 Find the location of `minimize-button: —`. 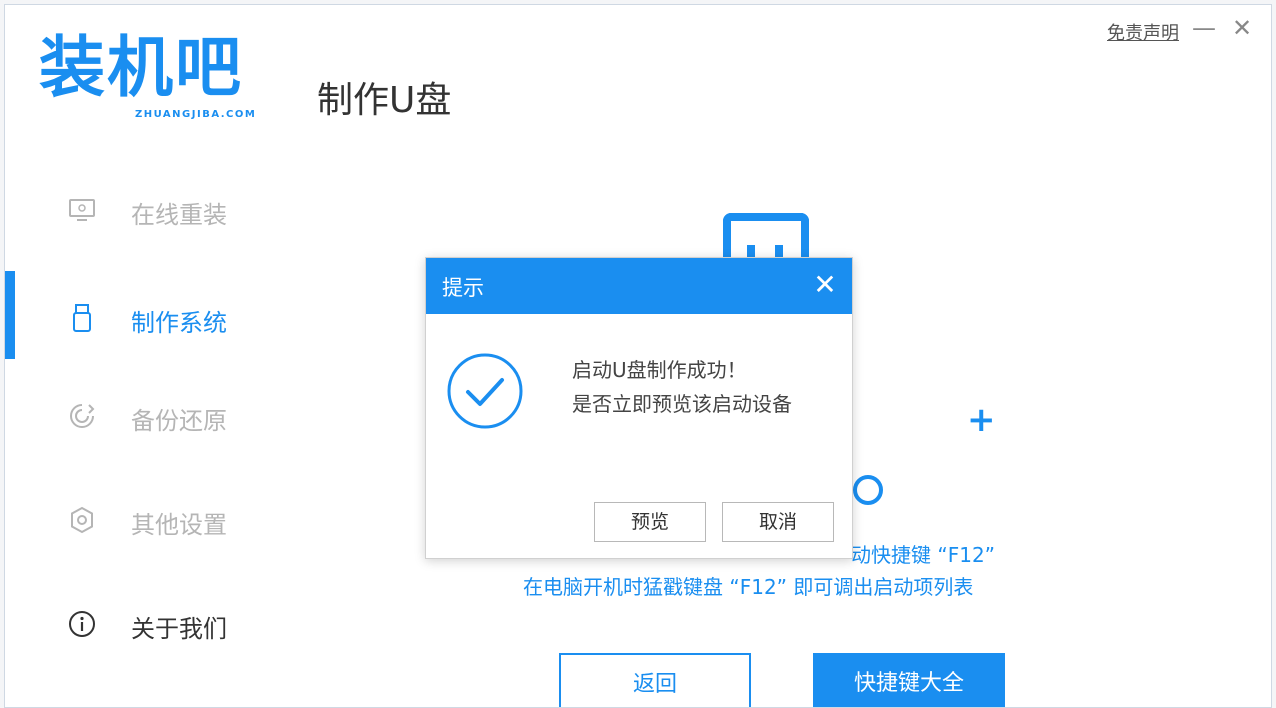

minimize-button: — is located at coordinates (1204, 28).